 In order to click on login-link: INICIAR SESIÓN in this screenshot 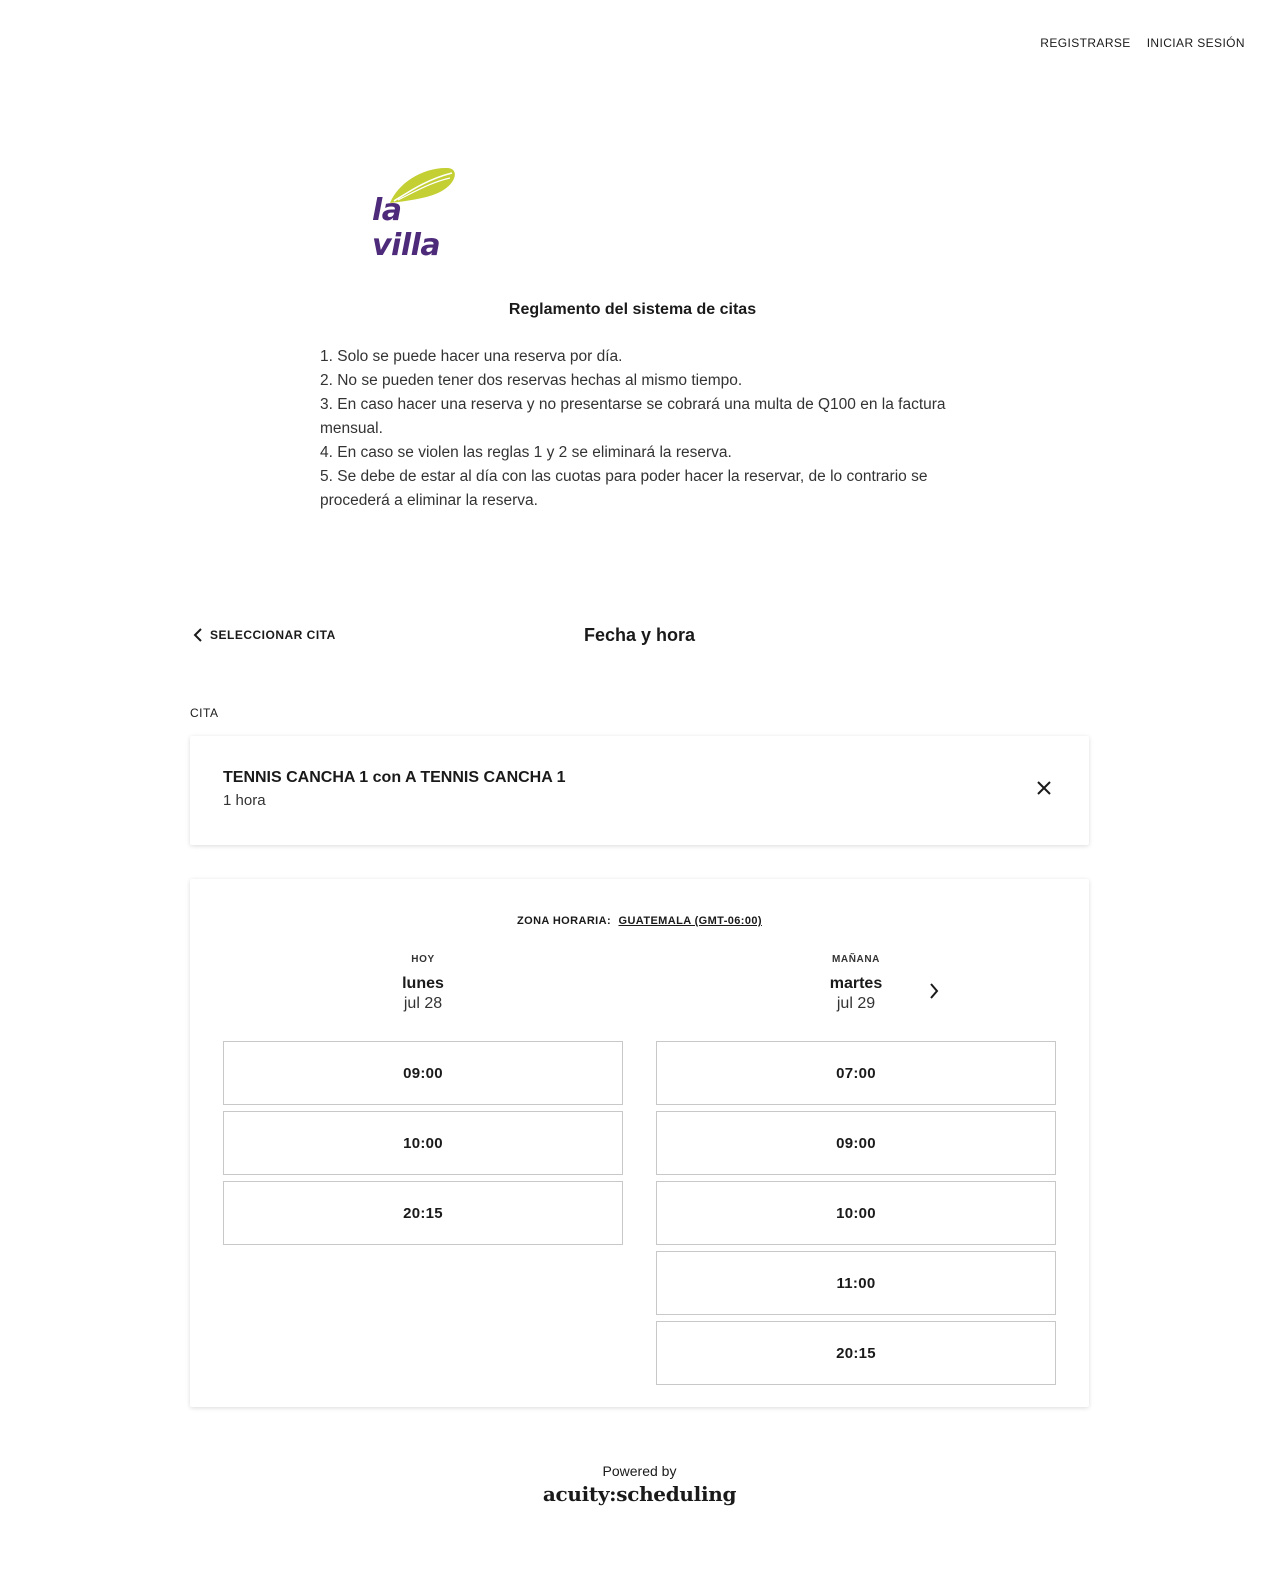, I will do `click(1196, 43)`.